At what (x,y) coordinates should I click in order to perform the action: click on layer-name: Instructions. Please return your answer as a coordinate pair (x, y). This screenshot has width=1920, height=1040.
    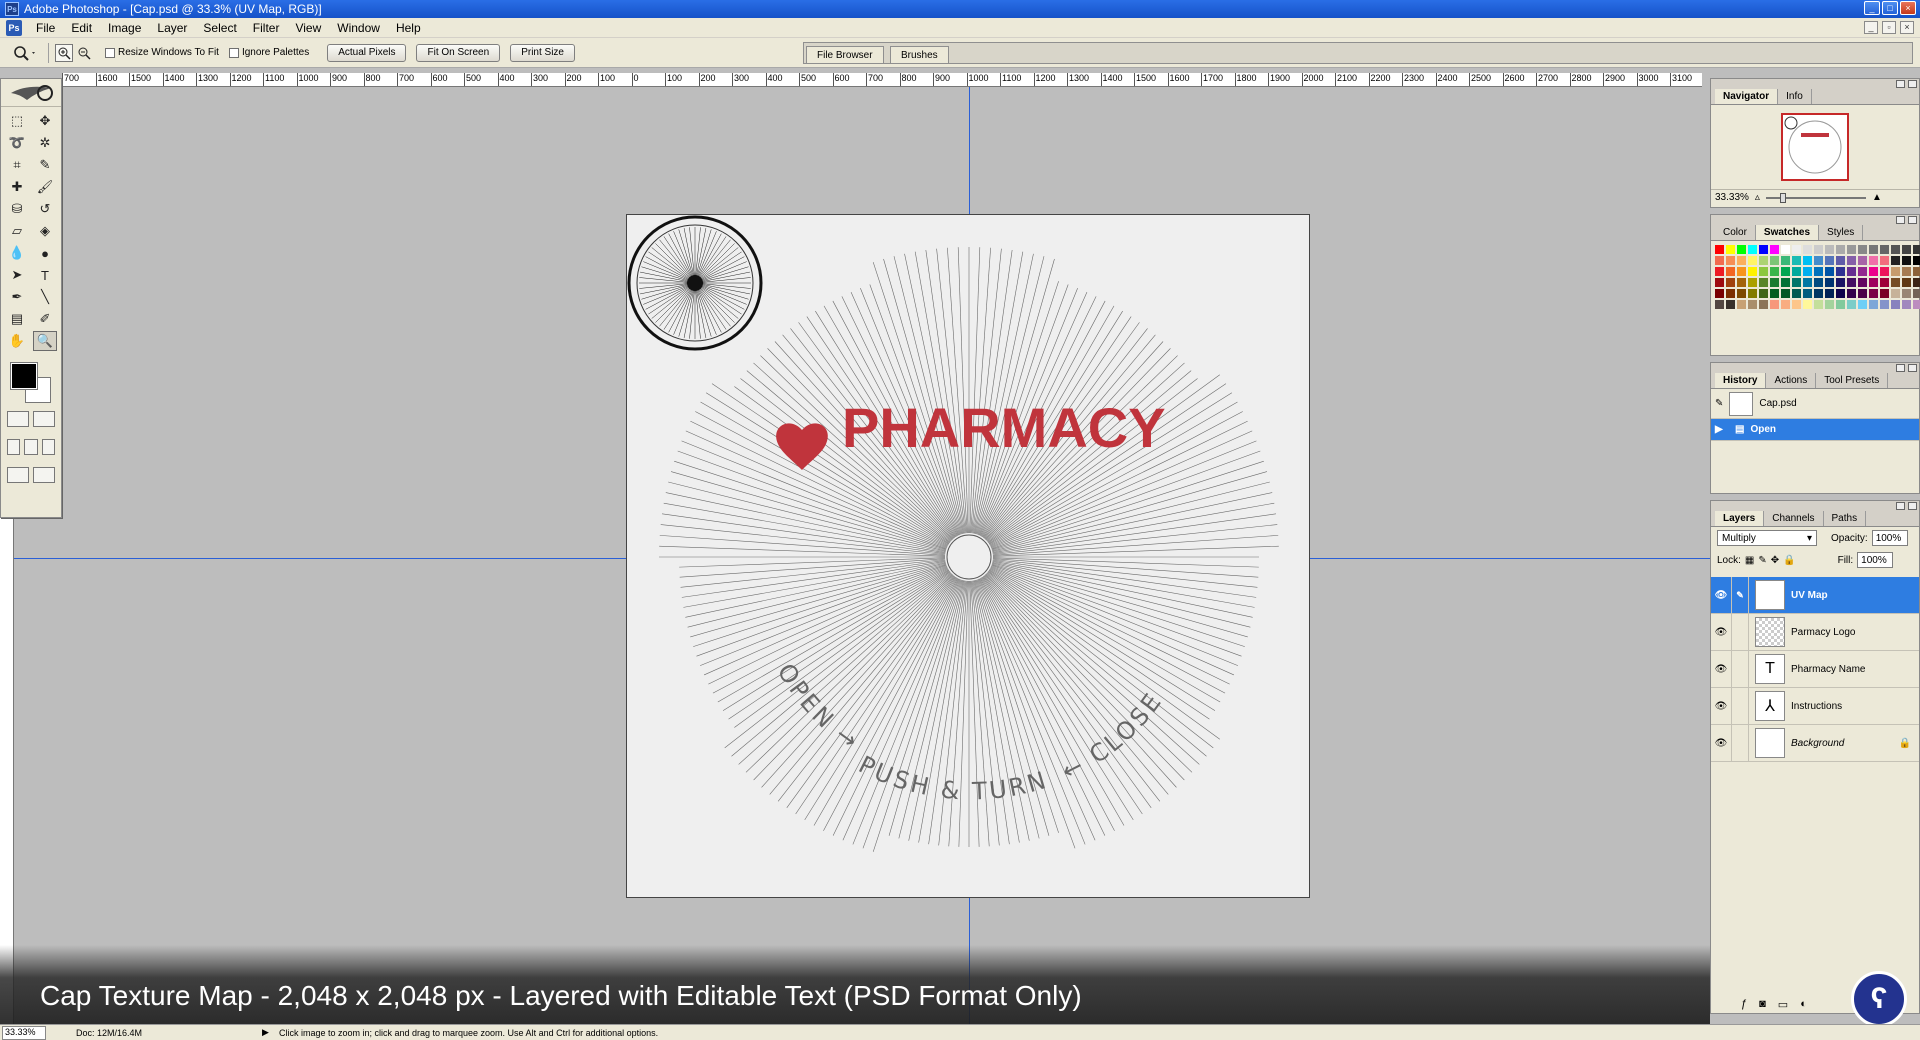
    Looking at the image, I should click on (1816, 706).